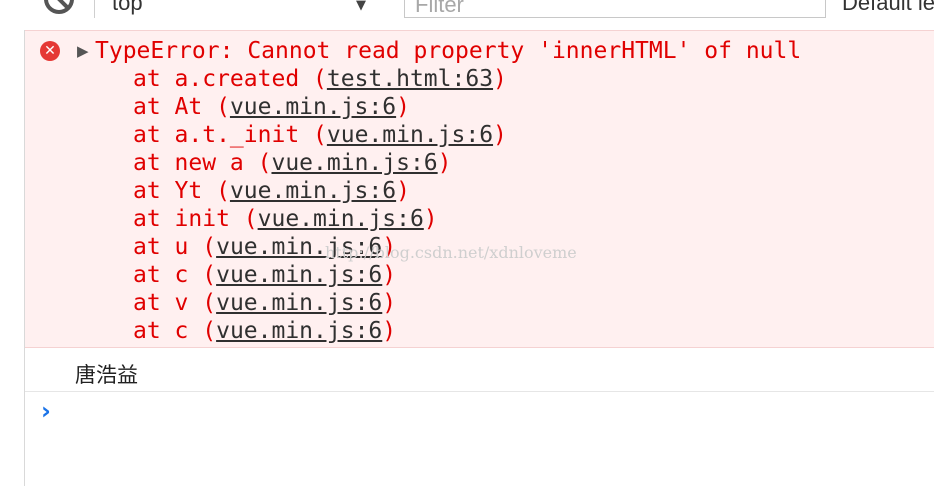 The height and width of the screenshot is (486, 934). What do you see at coordinates (361, 6) in the screenshot?
I see `chevron-down-icon: ▼` at bounding box center [361, 6].